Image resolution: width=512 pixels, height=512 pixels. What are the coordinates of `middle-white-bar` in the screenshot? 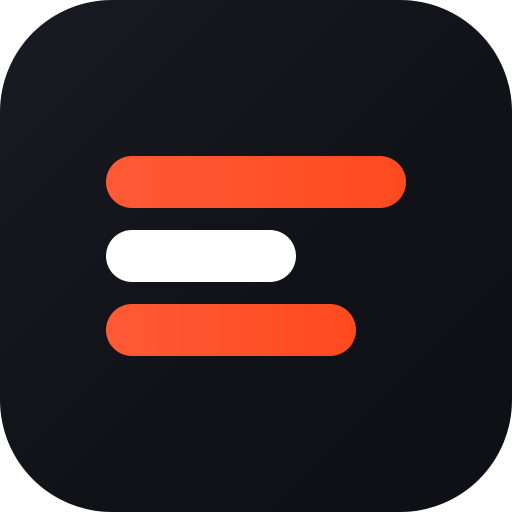 It's located at (201, 256).